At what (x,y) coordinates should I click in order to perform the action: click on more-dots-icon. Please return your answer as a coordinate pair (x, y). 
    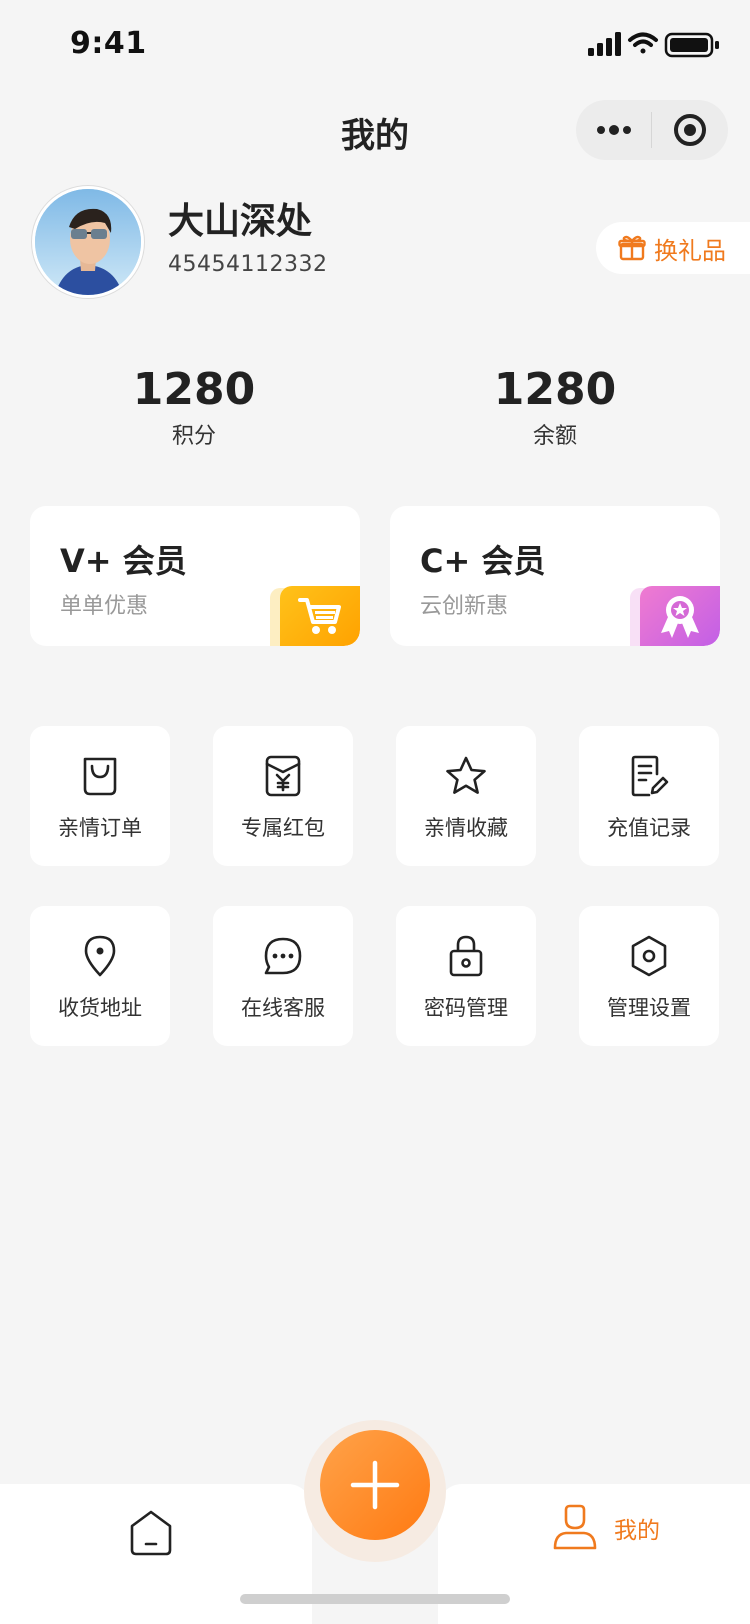
    Looking at the image, I should click on (613, 130).